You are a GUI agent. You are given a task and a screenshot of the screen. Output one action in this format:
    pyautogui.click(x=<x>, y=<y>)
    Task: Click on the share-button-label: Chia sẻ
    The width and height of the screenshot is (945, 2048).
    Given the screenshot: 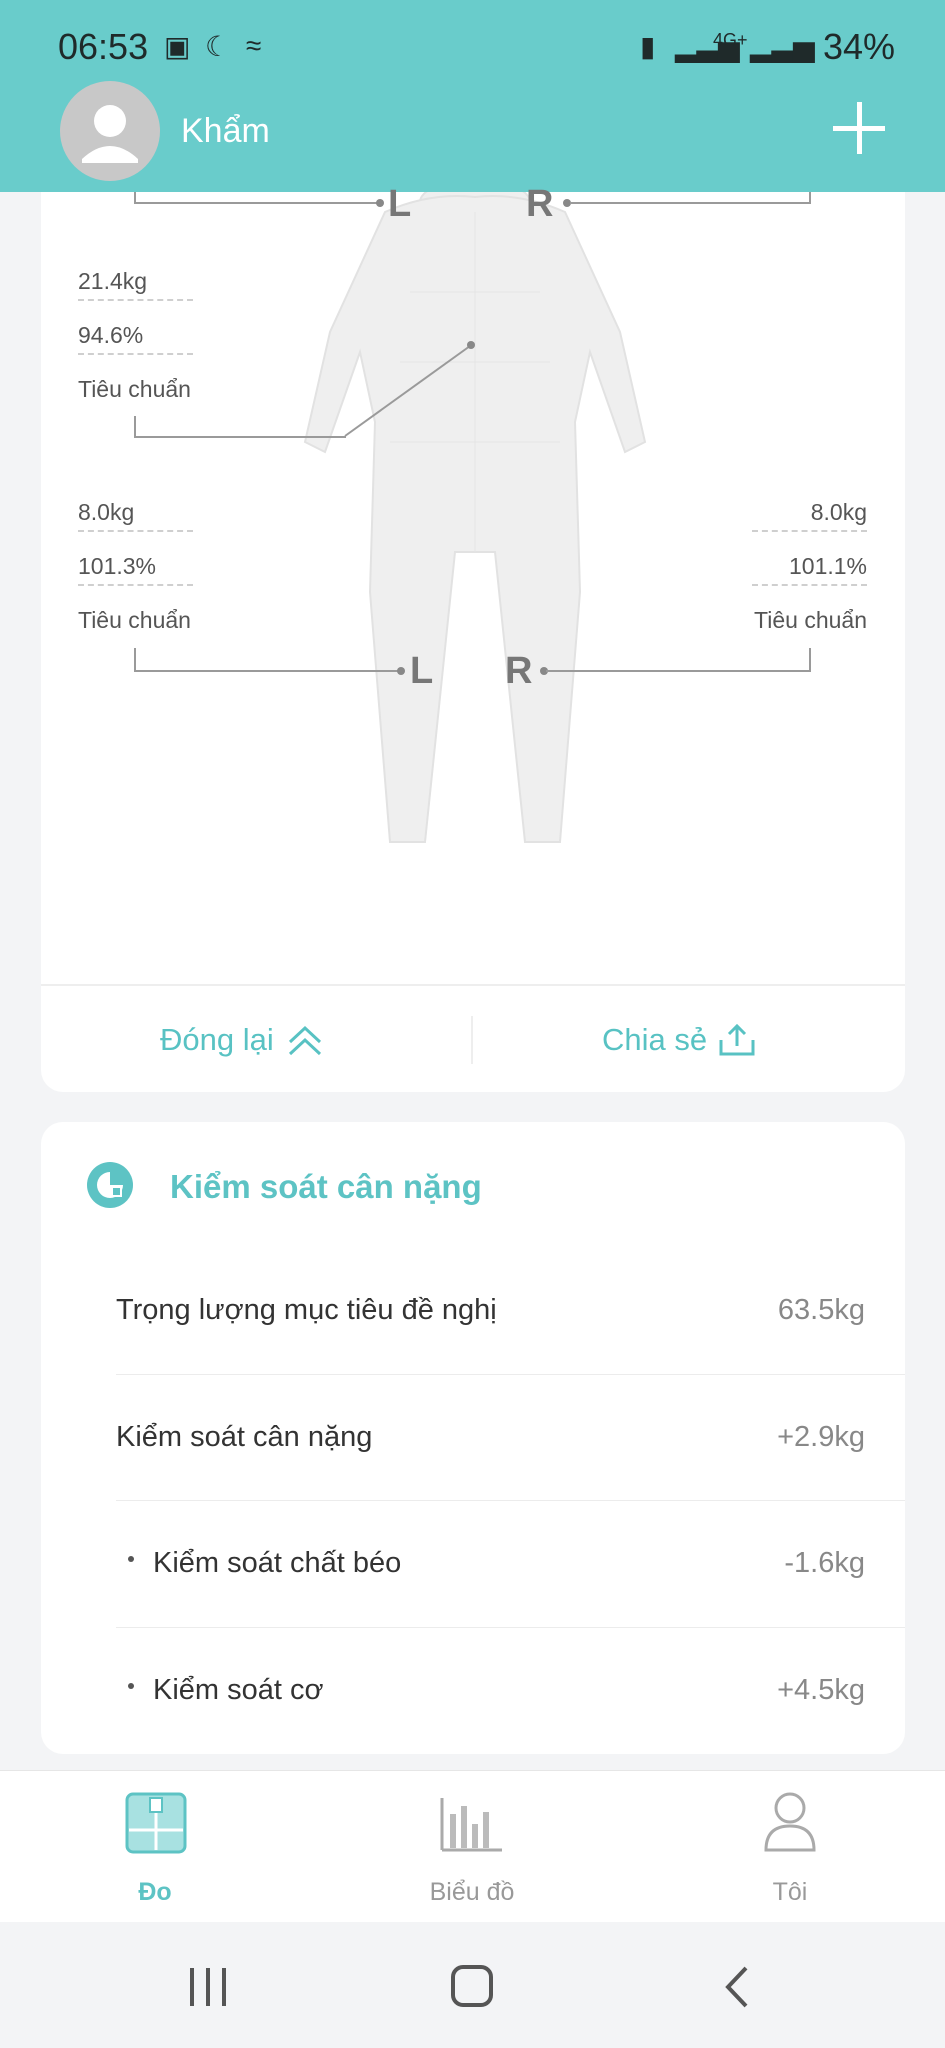 What is the action you would take?
    pyautogui.click(x=655, y=1039)
    